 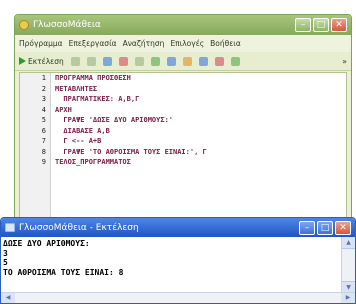 I want to click on code-text: ΑΡΧΗ, so click(x=63, y=109).